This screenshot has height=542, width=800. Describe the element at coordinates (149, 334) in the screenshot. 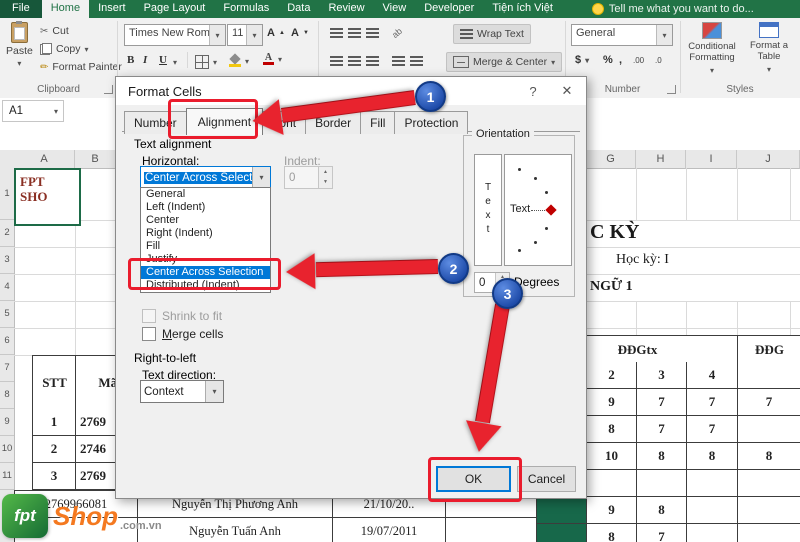

I see `merge-cells-checkbox` at that location.